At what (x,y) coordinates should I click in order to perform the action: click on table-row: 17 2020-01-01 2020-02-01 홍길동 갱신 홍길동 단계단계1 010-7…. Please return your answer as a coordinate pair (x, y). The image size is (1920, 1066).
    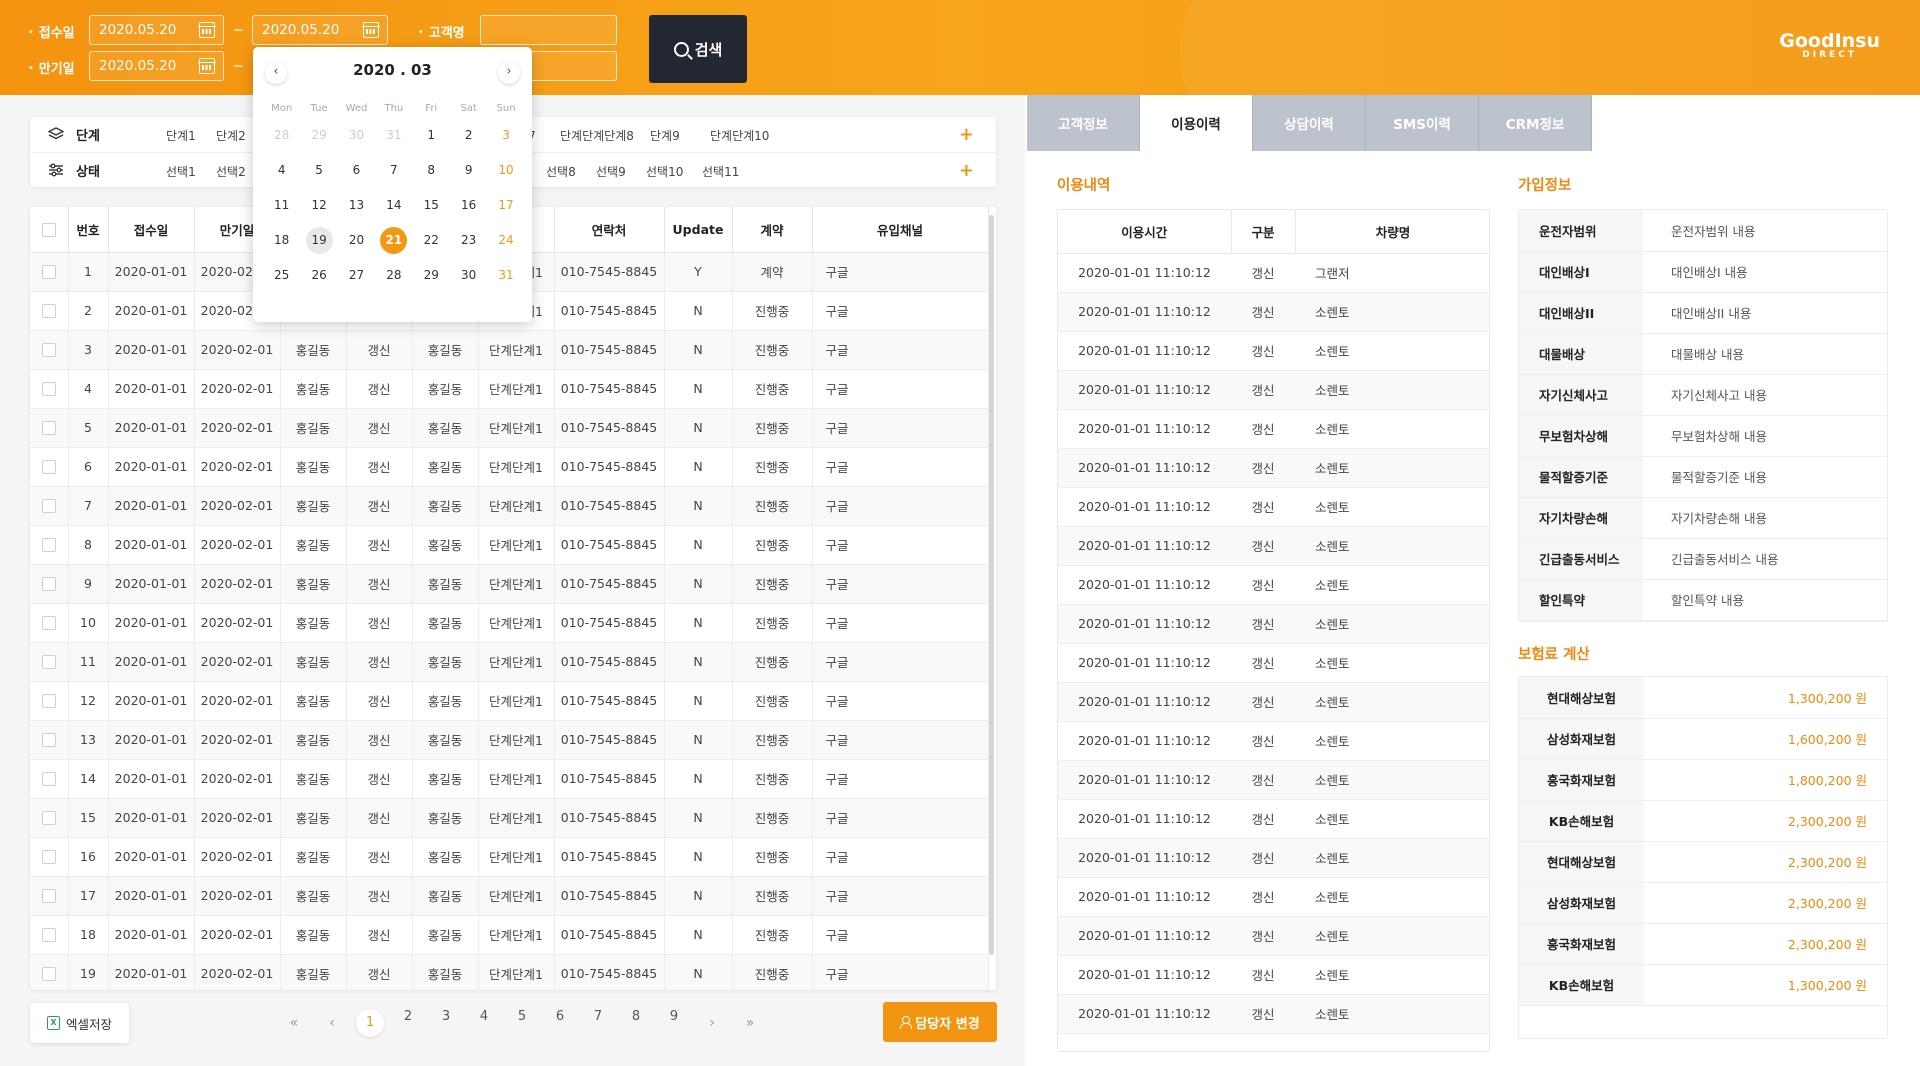
    Looking at the image, I should click on (509, 896).